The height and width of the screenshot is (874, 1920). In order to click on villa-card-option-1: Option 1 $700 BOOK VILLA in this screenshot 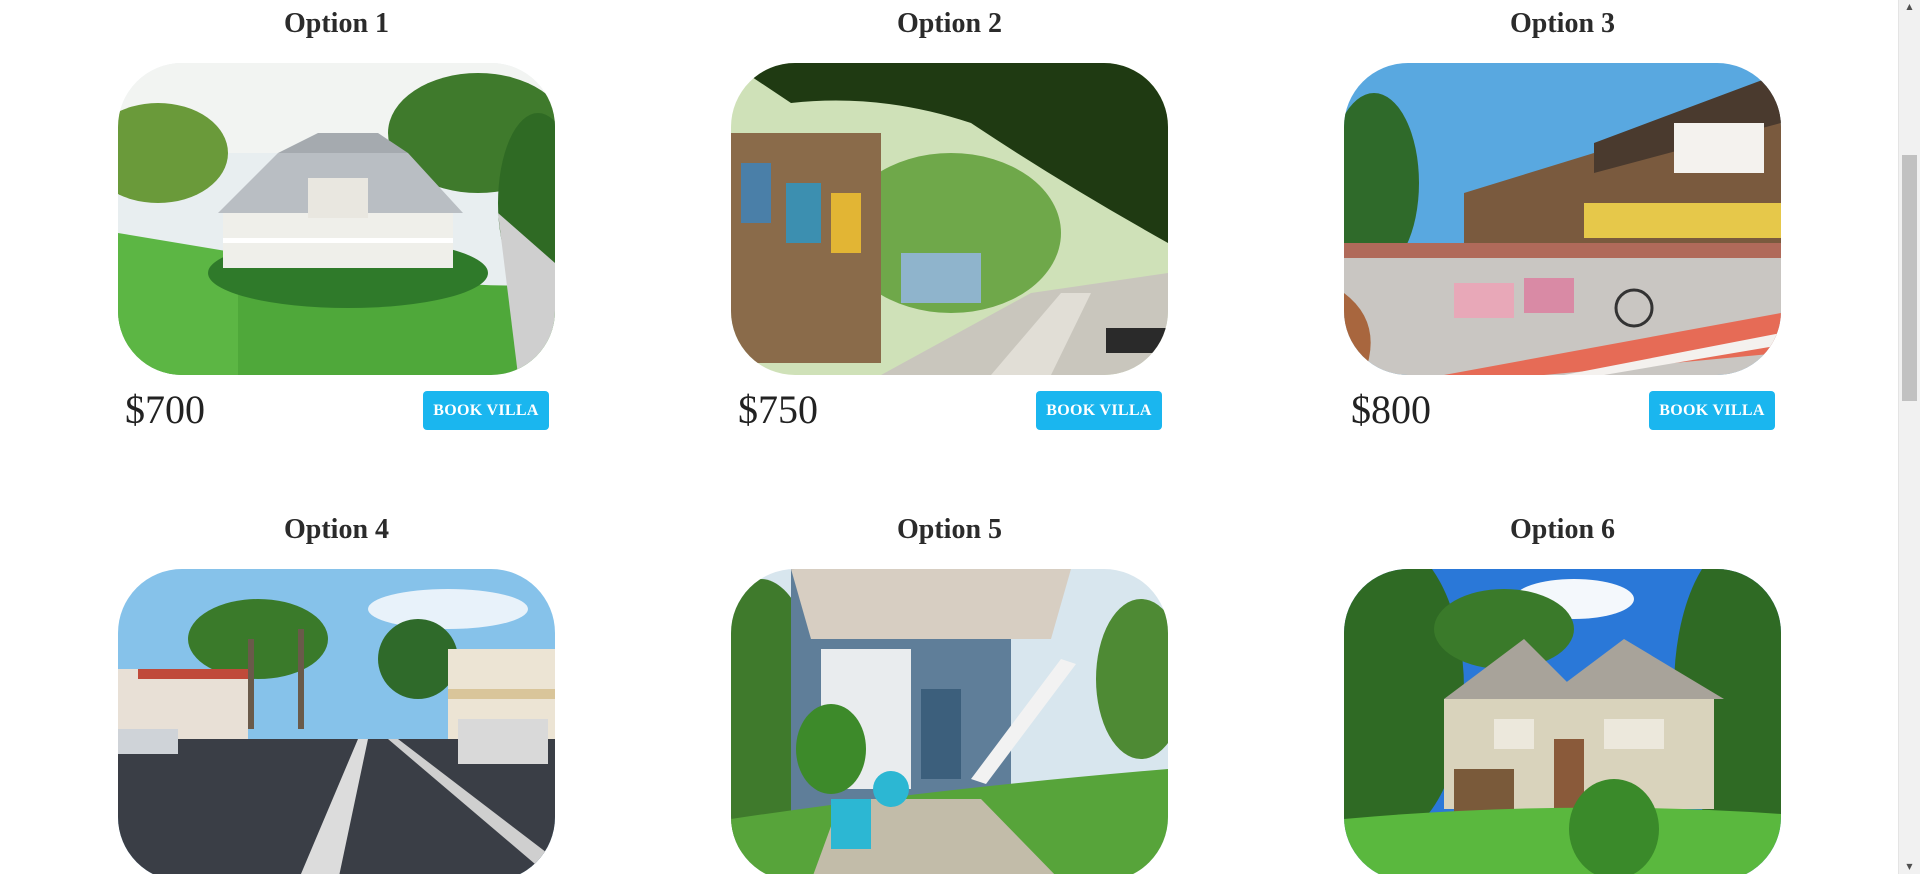, I will do `click(336, 218)`.